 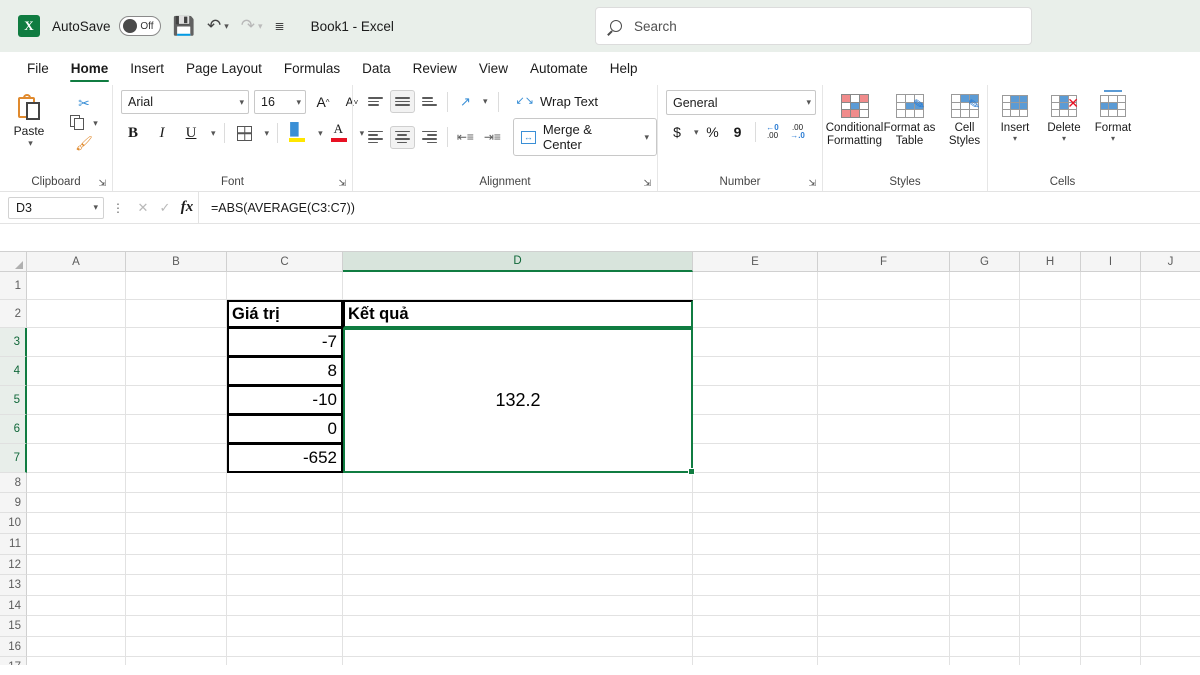 What do you see at coordinates (13, 458) in the screenshot?
I see `row-header-7: 7` at bounding box center [13, 458].